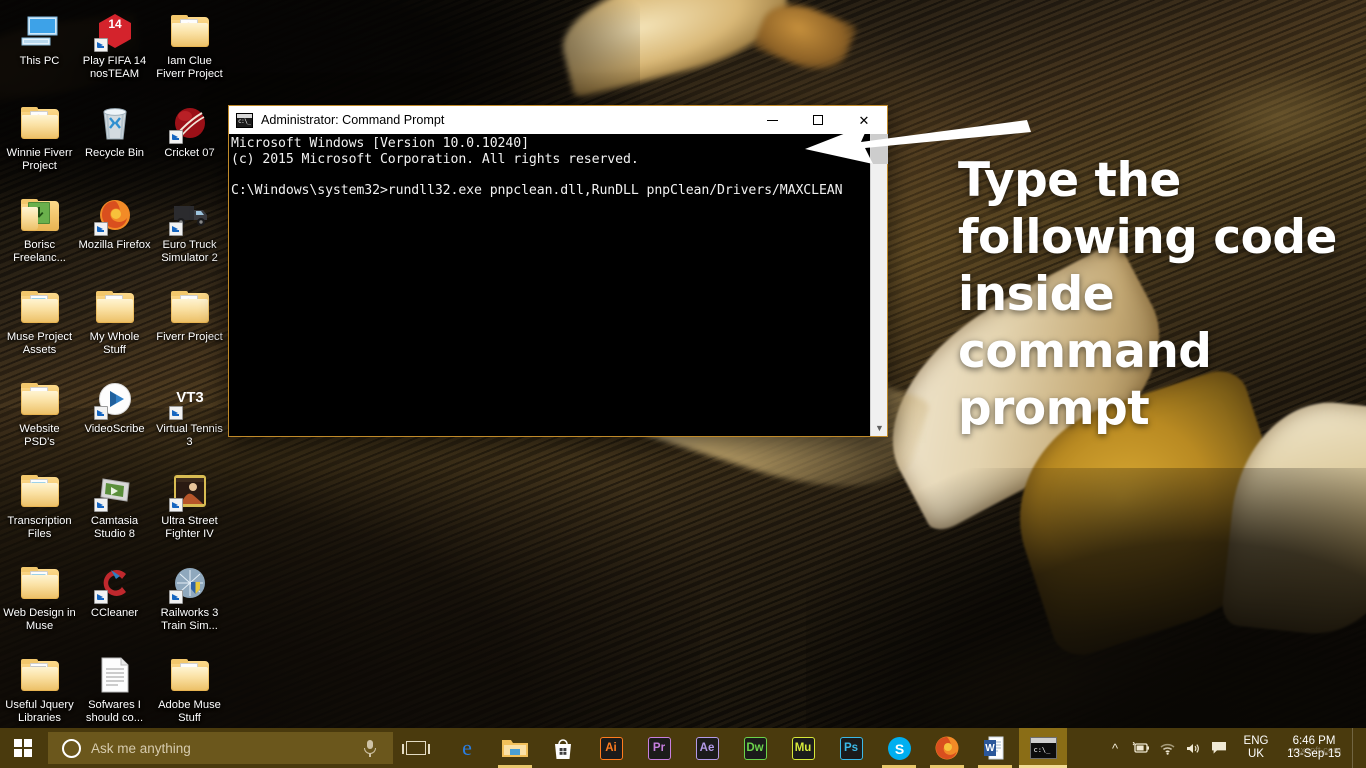 Image resolution: width=1366 pixels, height=768 pixels. I want to click on computer-icon, so click(40, 31).